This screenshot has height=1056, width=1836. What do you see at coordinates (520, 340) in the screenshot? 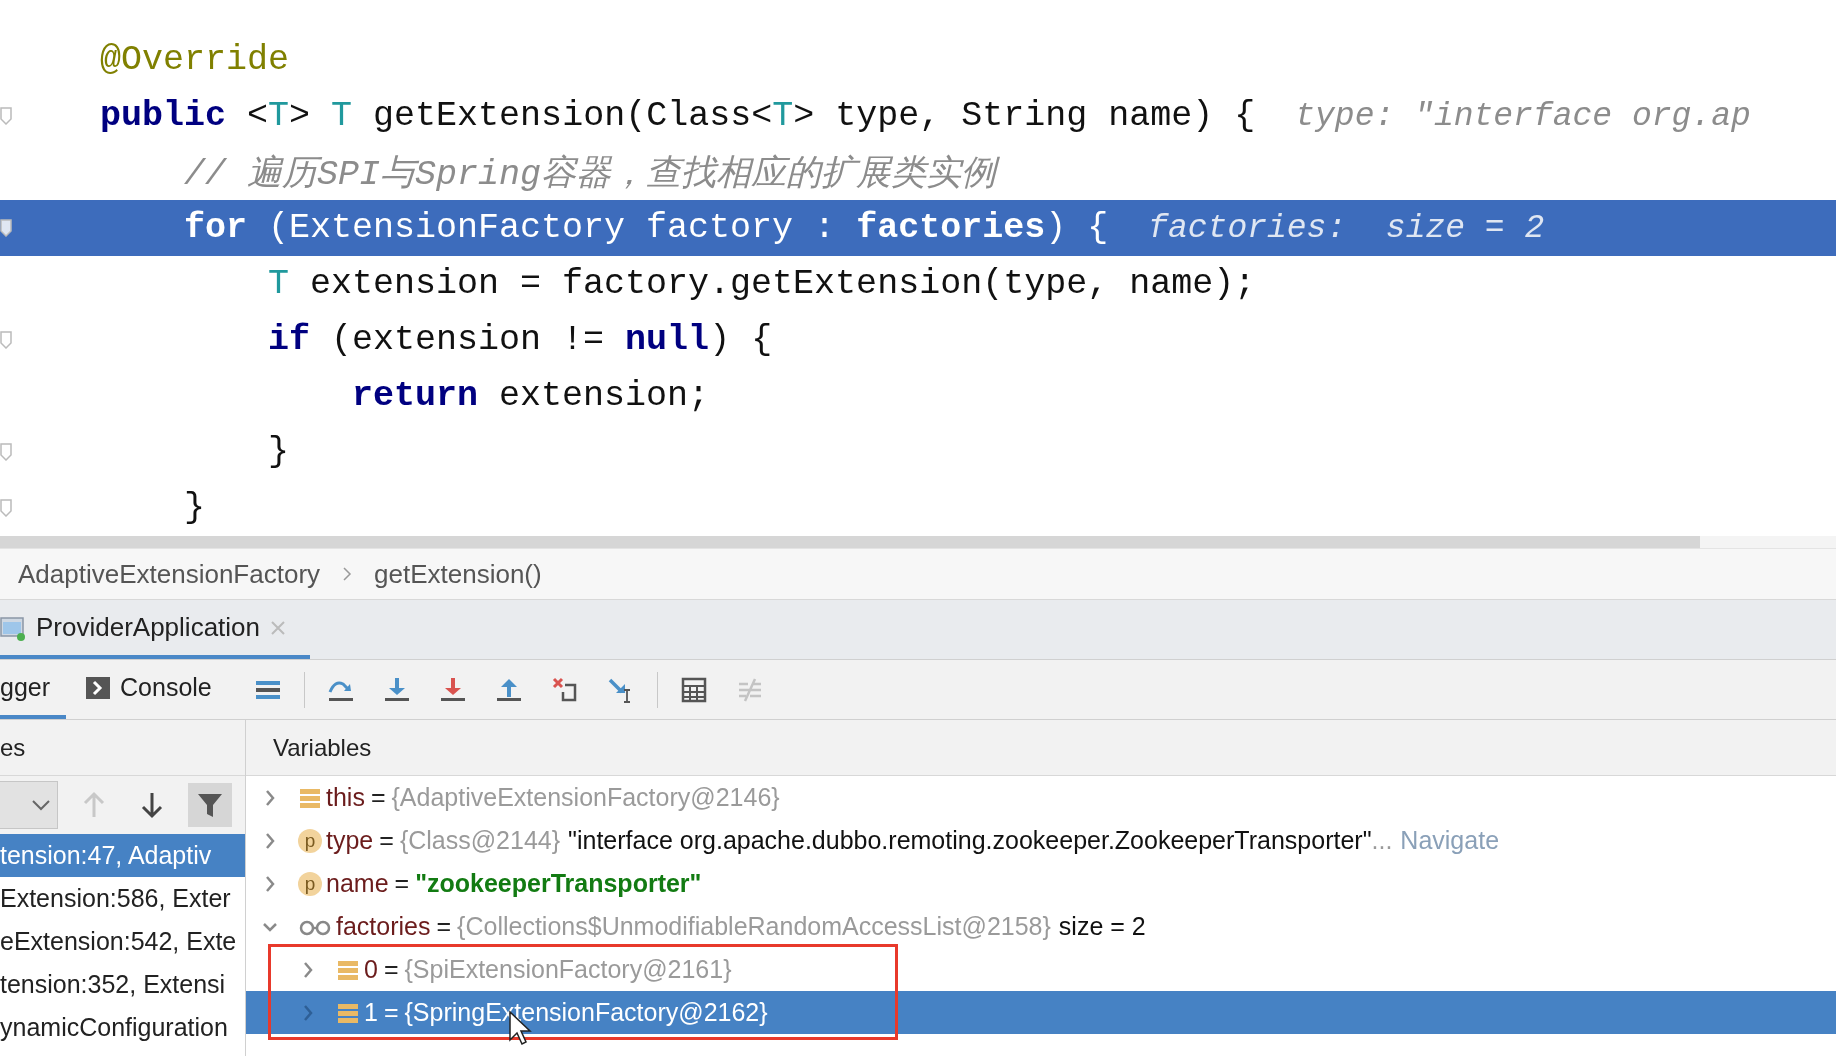
I see `code-text: if (extension != null) {` at bounding box center [520, 340].